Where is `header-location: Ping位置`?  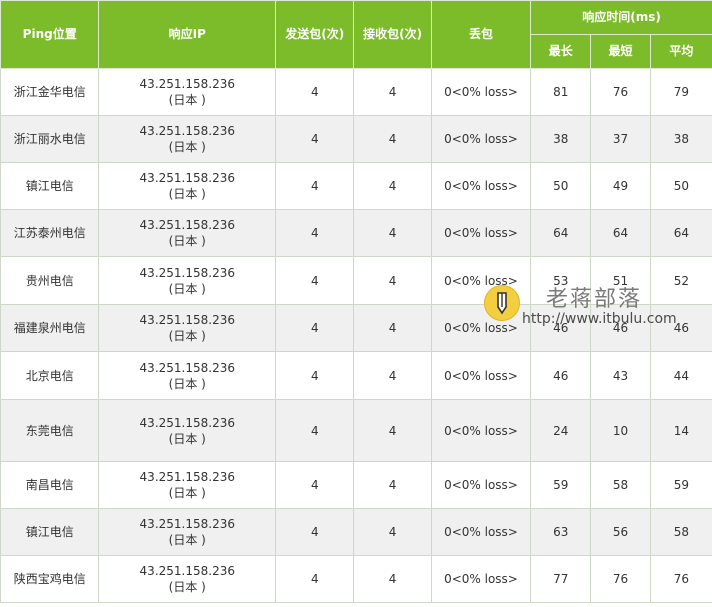 header-location: Ping位置 is located at coordinates (50, 34).